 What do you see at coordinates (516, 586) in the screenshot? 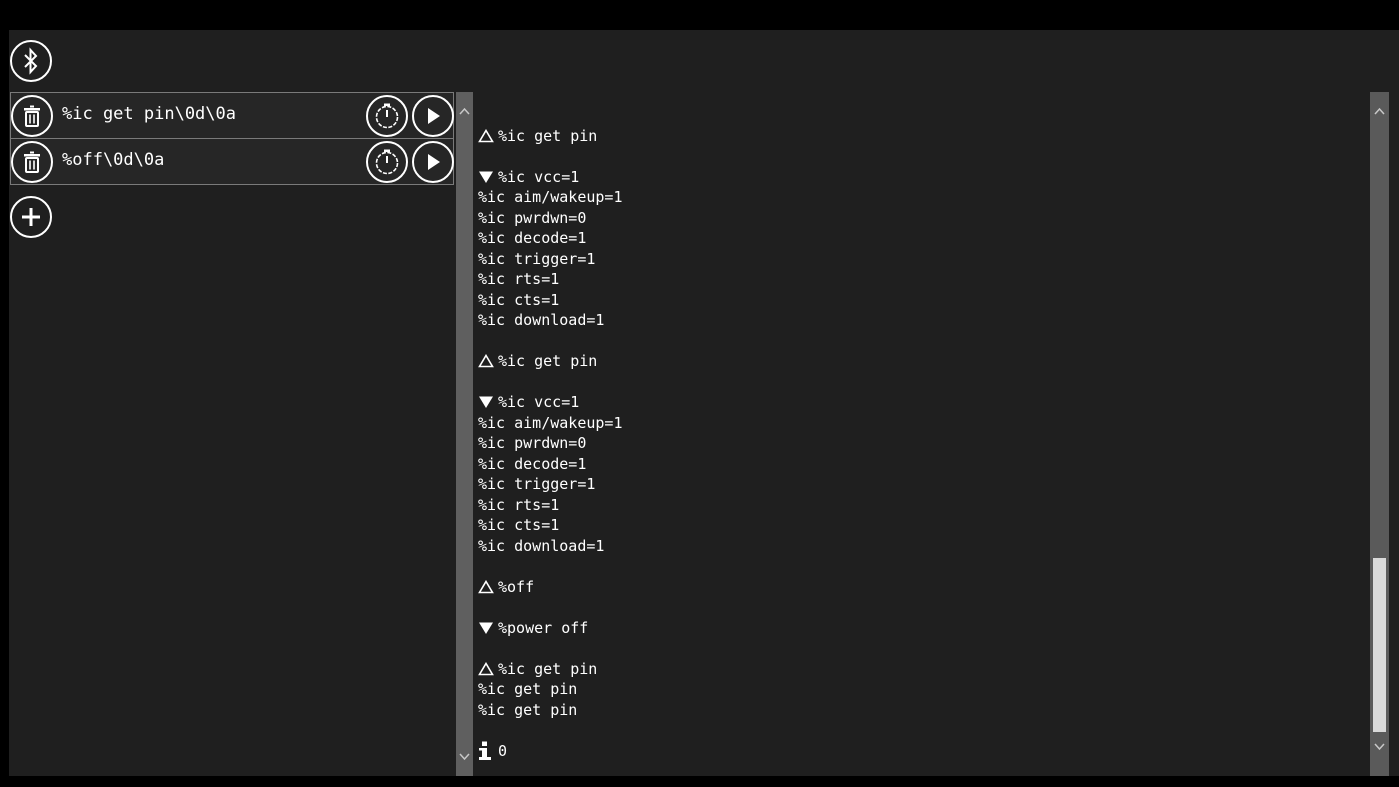
I see `log-line-text: %off` at bounding box center [516, 586].